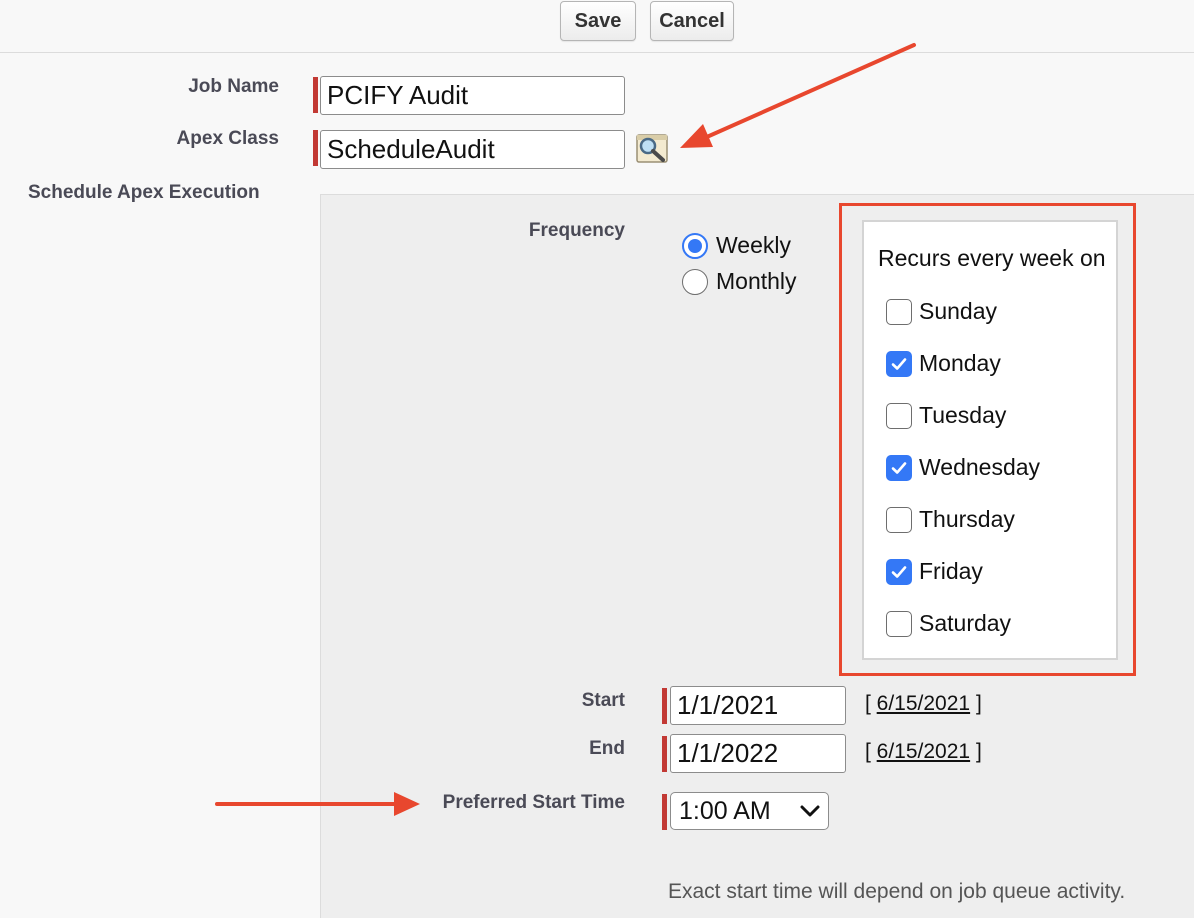  What do you see at coordinates (758, 753) in the screenshot?
I see `end-date-input: 1/1/2022` at bounding box center [758, 753].